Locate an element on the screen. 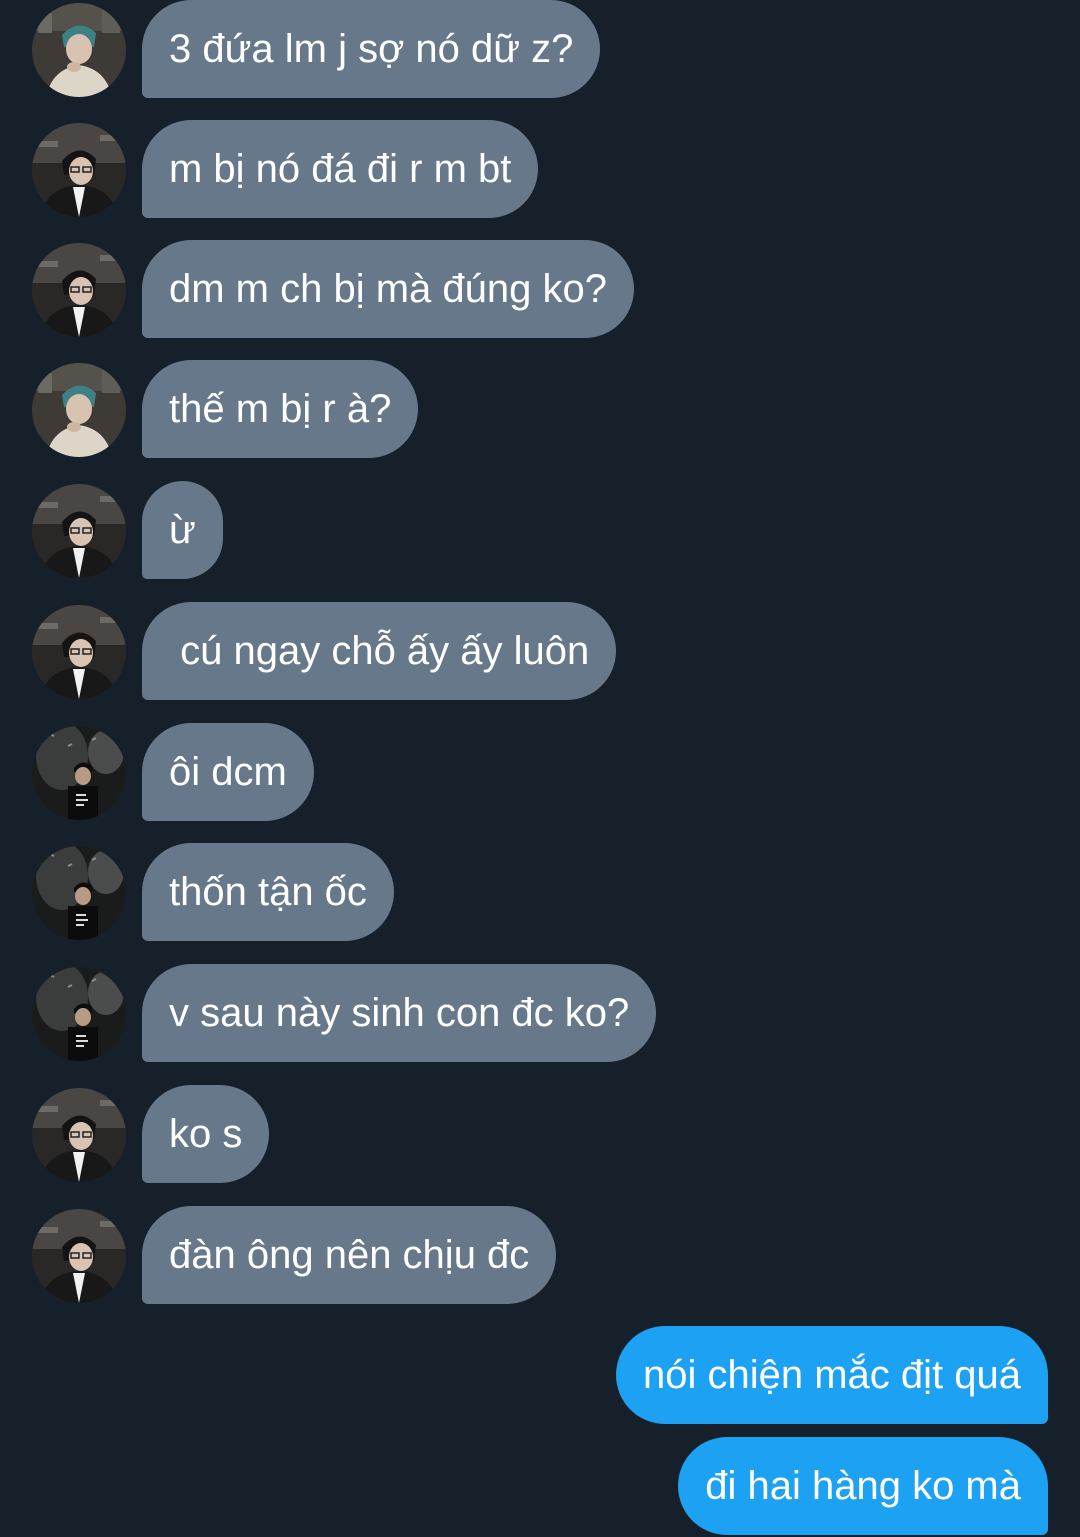 The image size is (1080, 1537). message-bubble: cú ngay chỗ ấy ấy luôn is located at coordinates (379, 651).